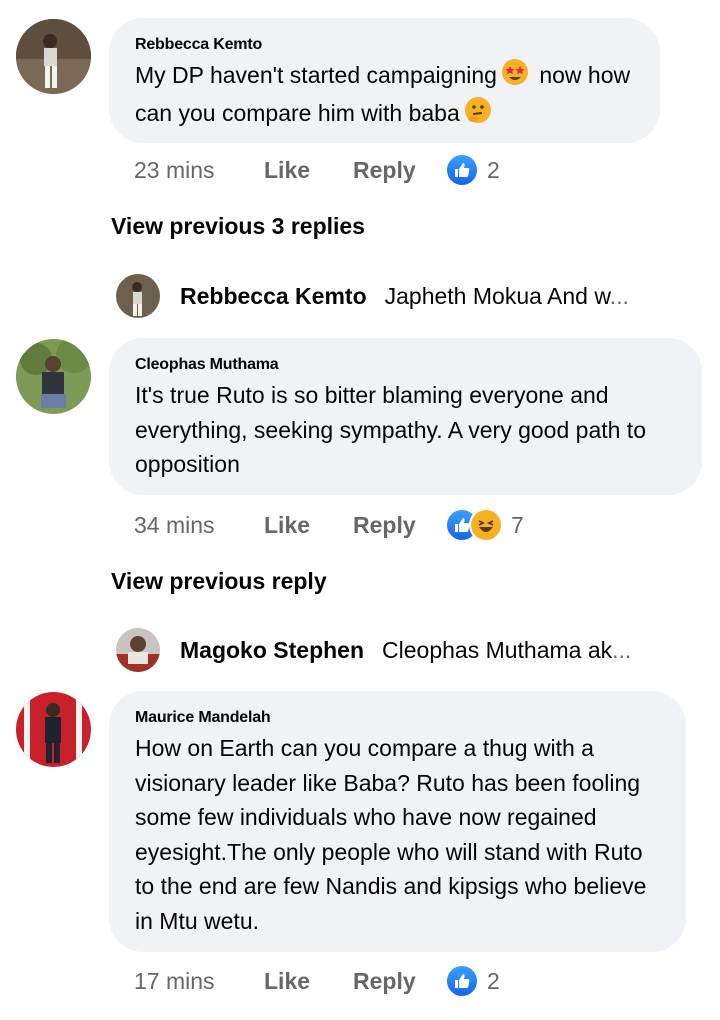  What do you see at coordinates (199, 525) in the screenshot?
I see `comment-time: 34 mins` at bounding box center [199, 525].